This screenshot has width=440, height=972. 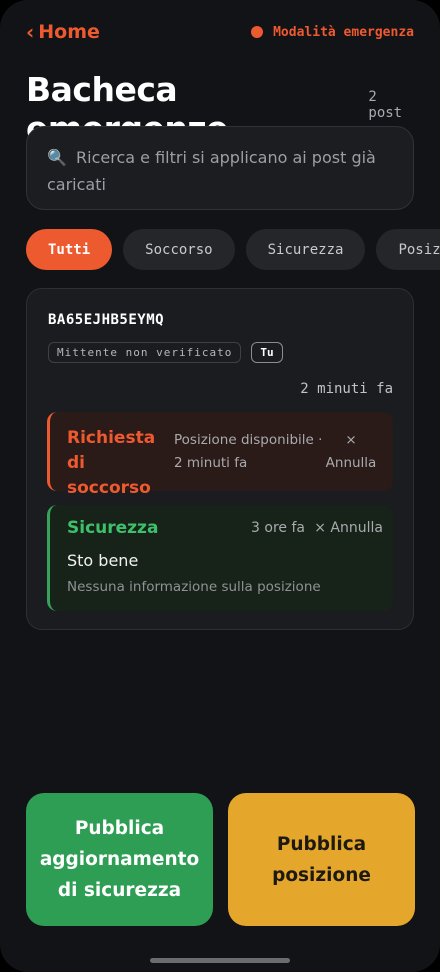 I want to click on mode-label: Modalità emergenza, so click(x=343, y=32).